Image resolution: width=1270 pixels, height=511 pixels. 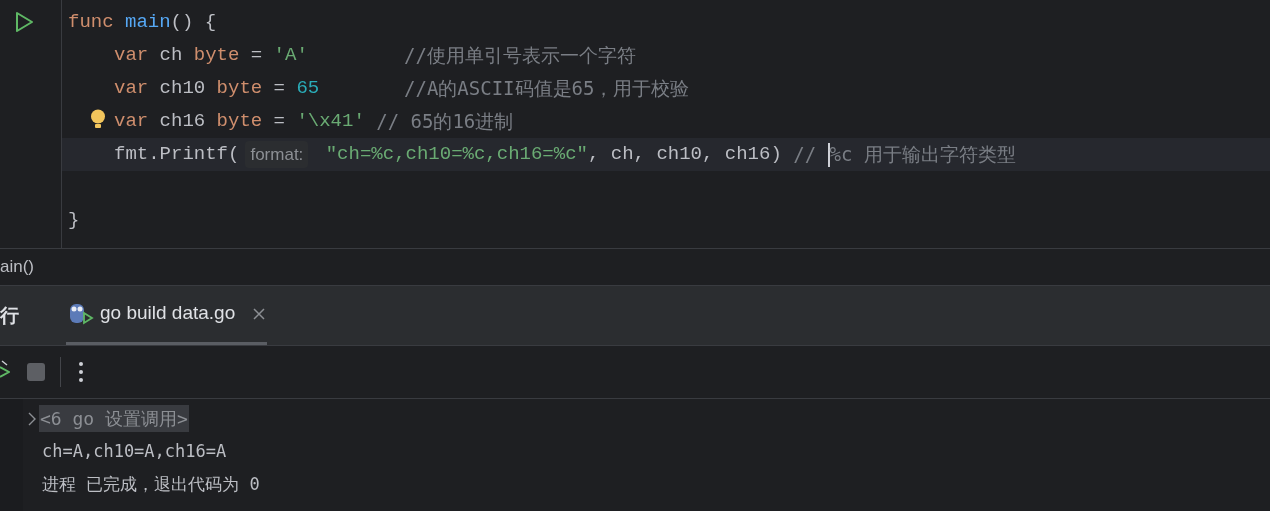 What do you see at coordinates (74, 221) in the screenshot?
I see `code-token: }` at bounding box center [74, 221].